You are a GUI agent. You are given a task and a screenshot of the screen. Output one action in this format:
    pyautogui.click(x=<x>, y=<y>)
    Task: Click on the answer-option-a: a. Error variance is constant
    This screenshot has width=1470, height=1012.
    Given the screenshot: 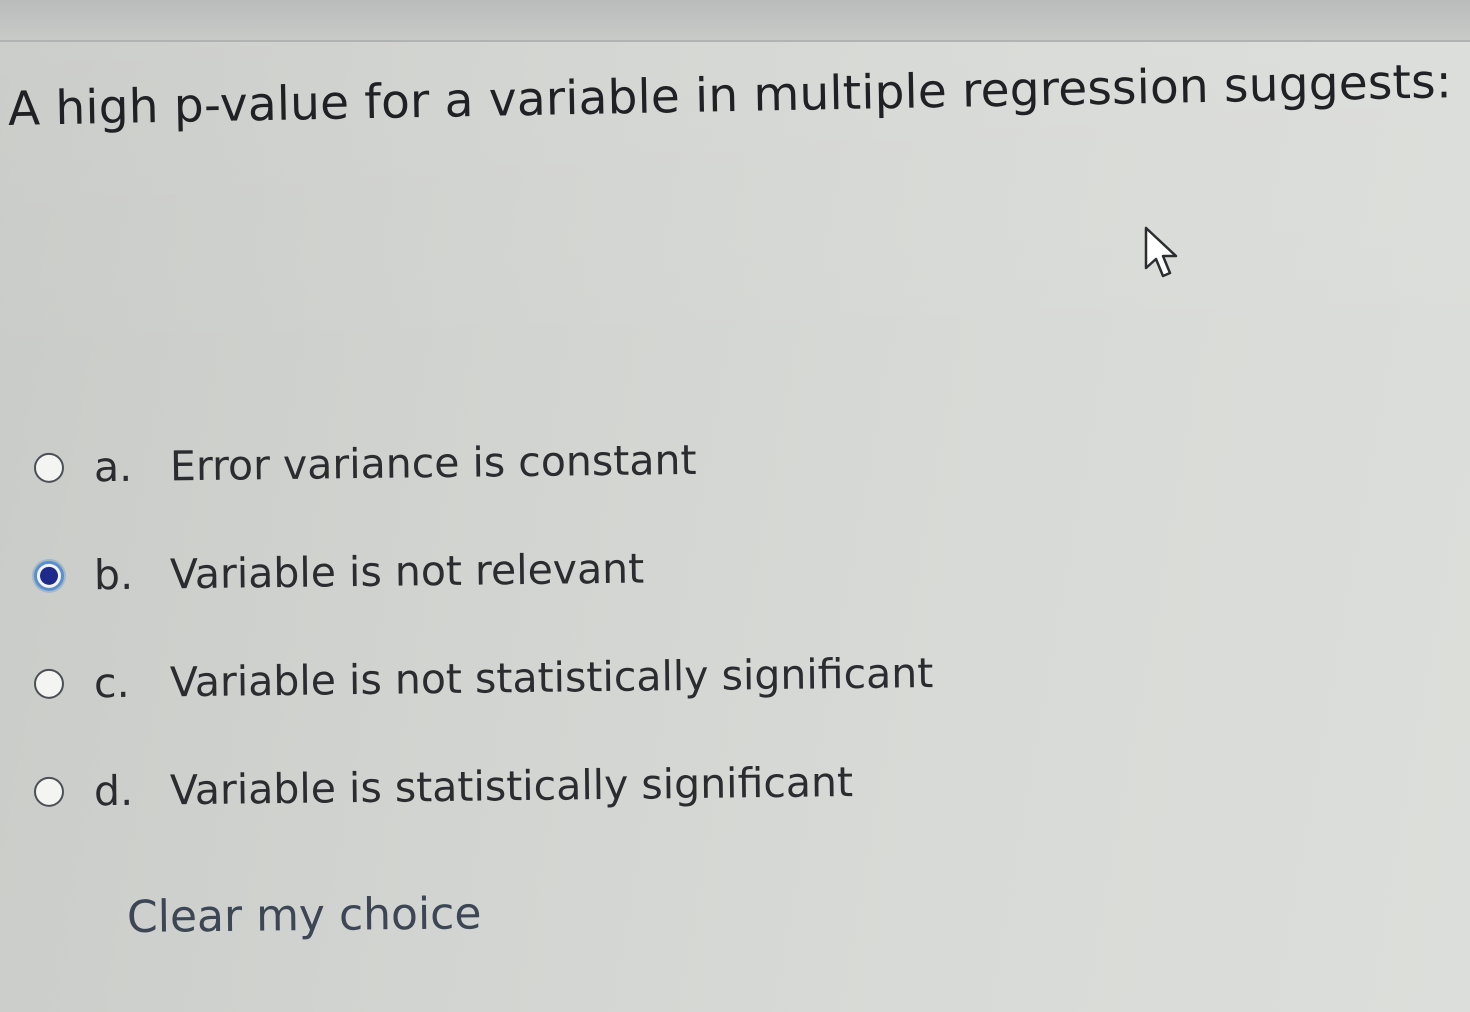 What is the action you would take?
    pyautogui.click(x=365, y=464)
    